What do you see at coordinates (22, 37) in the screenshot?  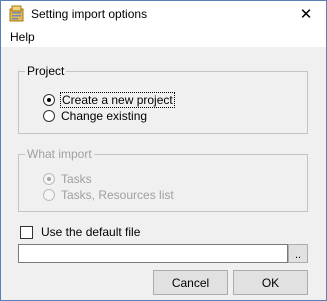 I see `menu-item-help: Help` at bounding box center [22, 37].